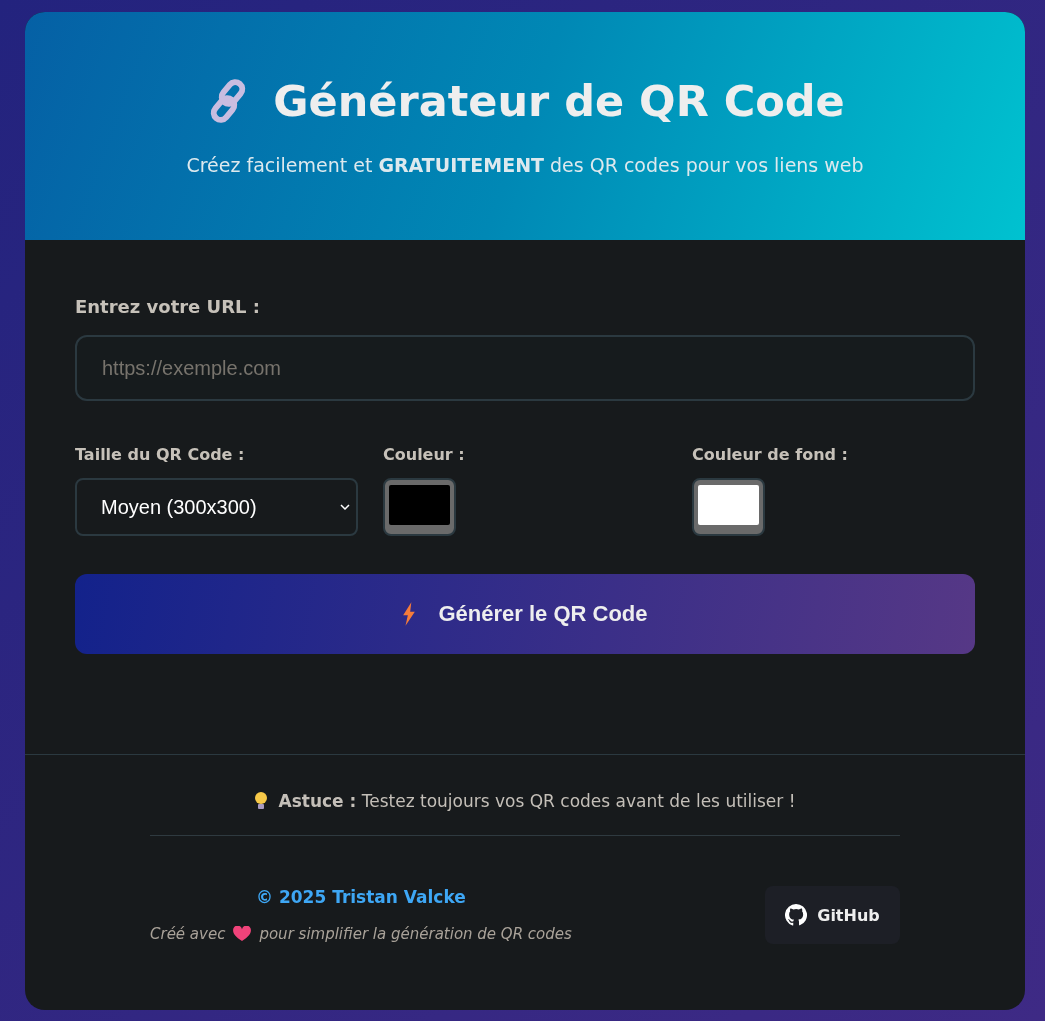 Image resolution: width=1045 pixels, height=1021 pixels. Describe the element at coordinates (537, 801) in the screenshot. I see `tip-text: Astuce : Testez toujours vos QR codes avant de les utiliser !` at that location.